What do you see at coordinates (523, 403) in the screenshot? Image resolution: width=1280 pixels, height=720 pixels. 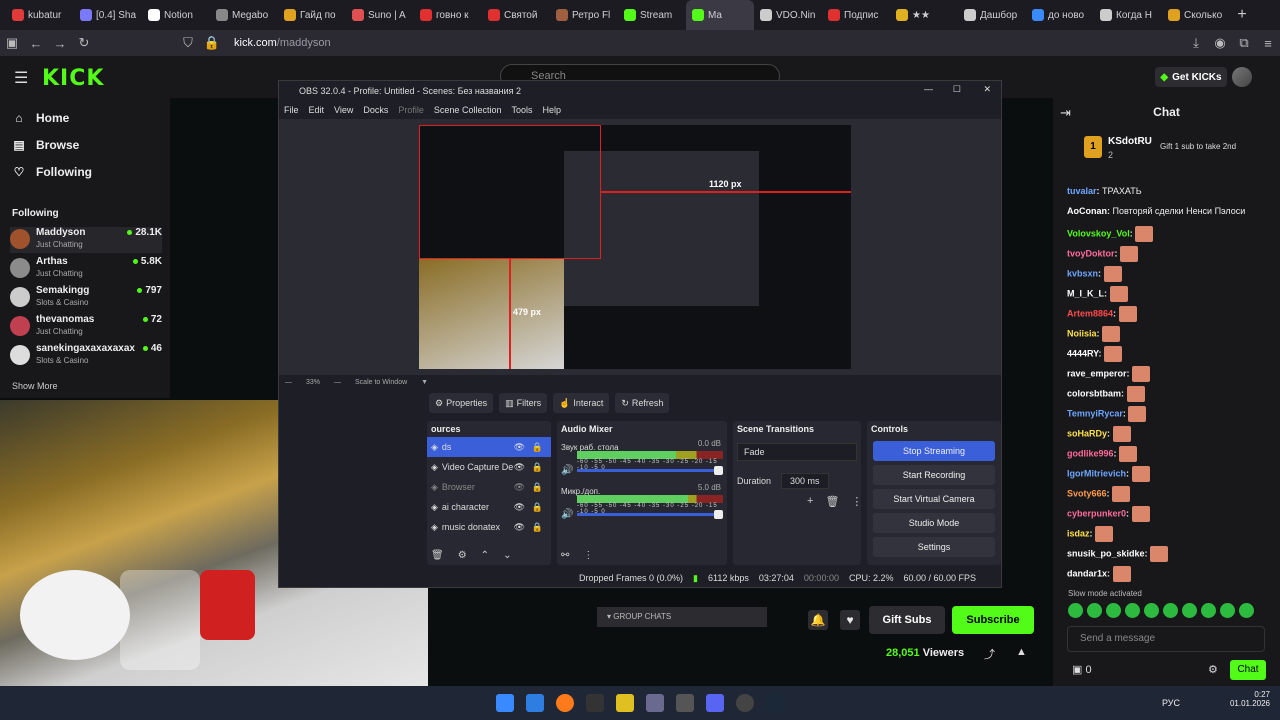 I see `filters-button: ▥ Filters` at bounding box center [523, 403].